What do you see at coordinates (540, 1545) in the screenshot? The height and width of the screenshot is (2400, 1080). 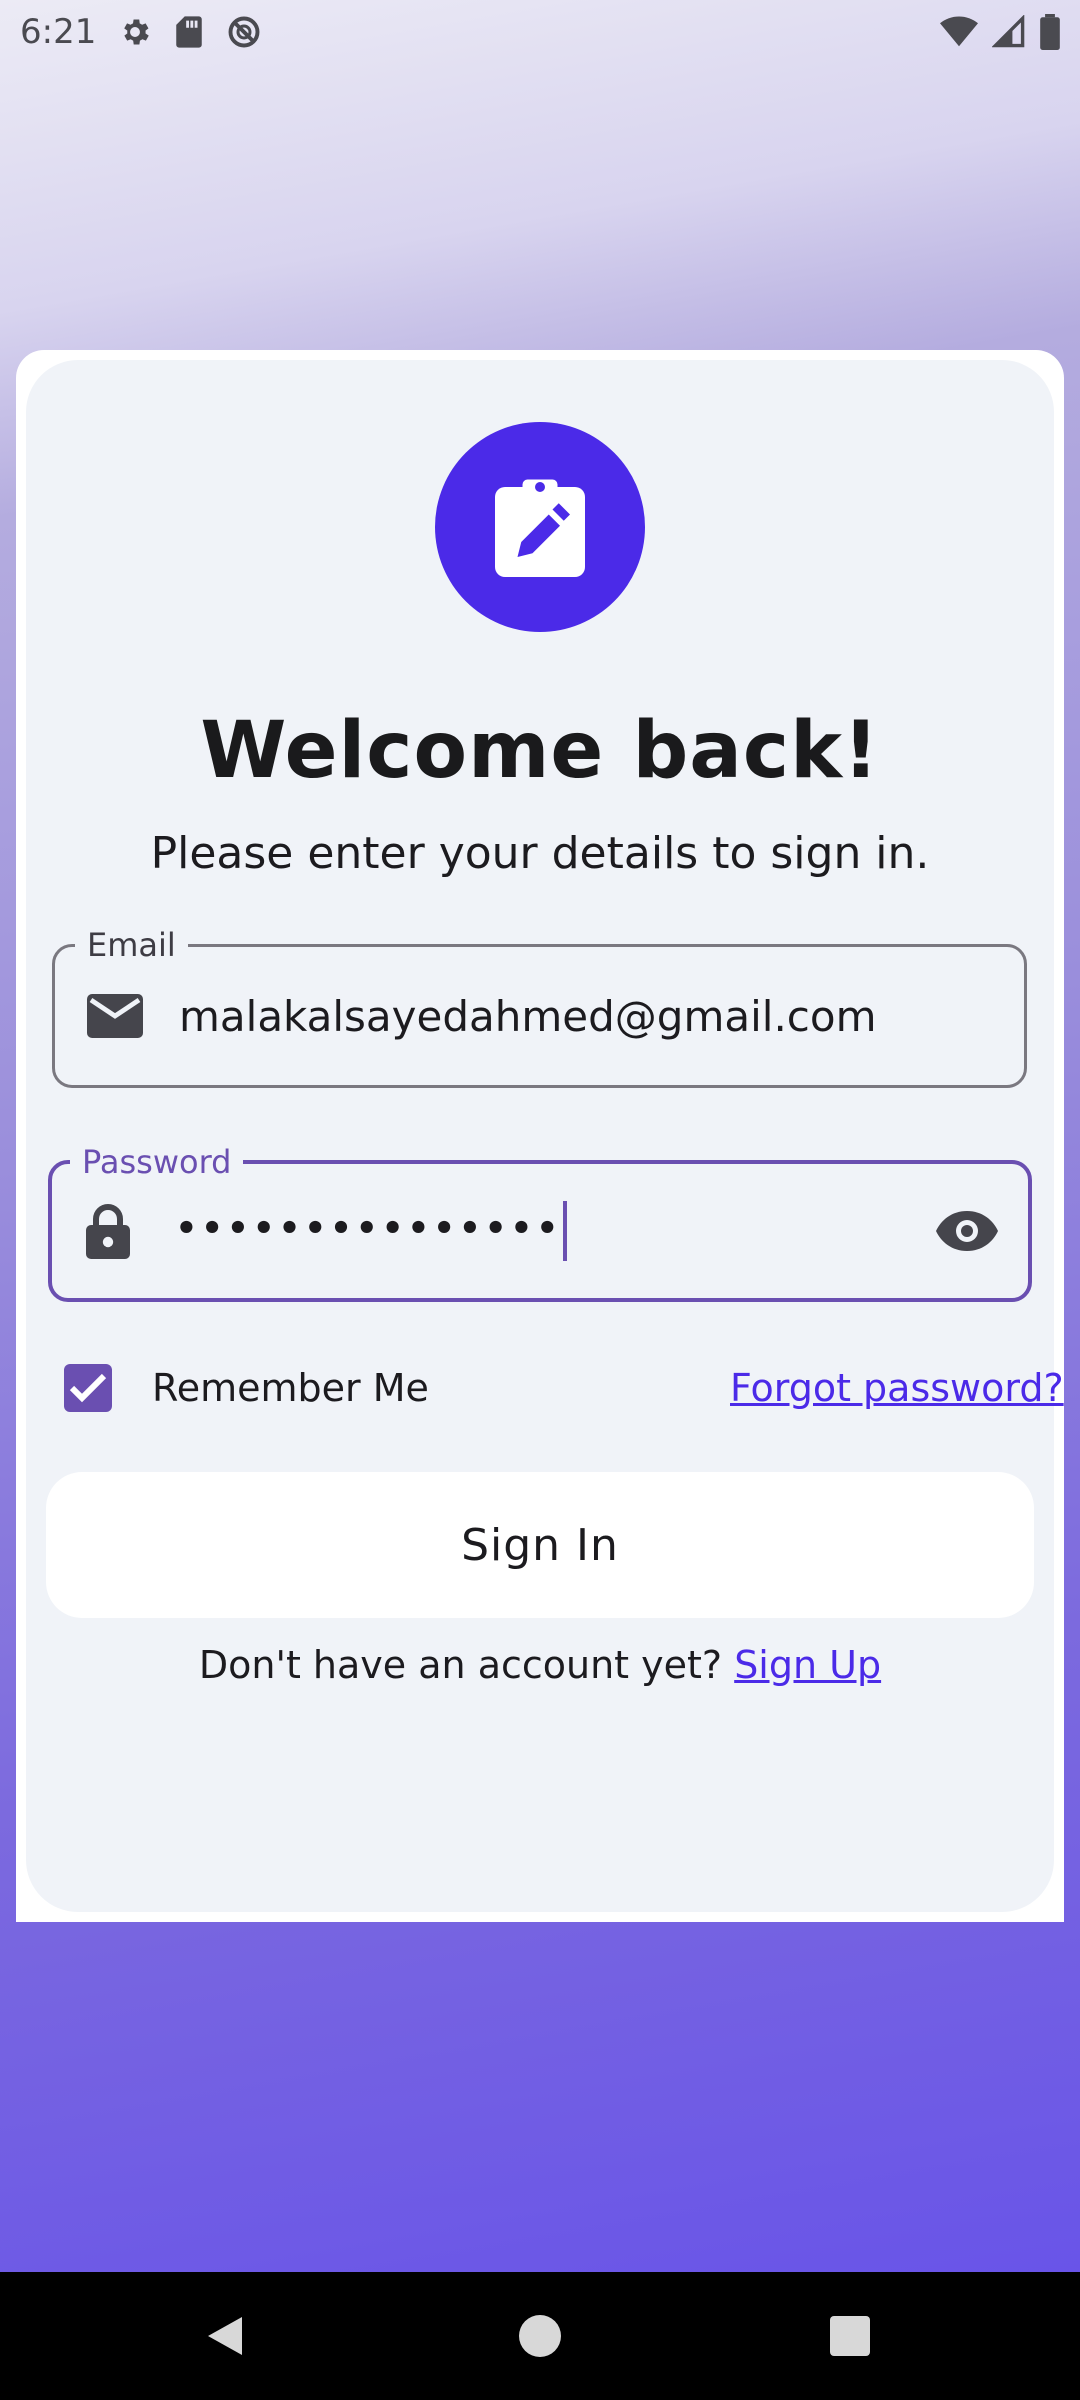 I see `sign-in-button: Sign In` at bounding box center [540, 1545].